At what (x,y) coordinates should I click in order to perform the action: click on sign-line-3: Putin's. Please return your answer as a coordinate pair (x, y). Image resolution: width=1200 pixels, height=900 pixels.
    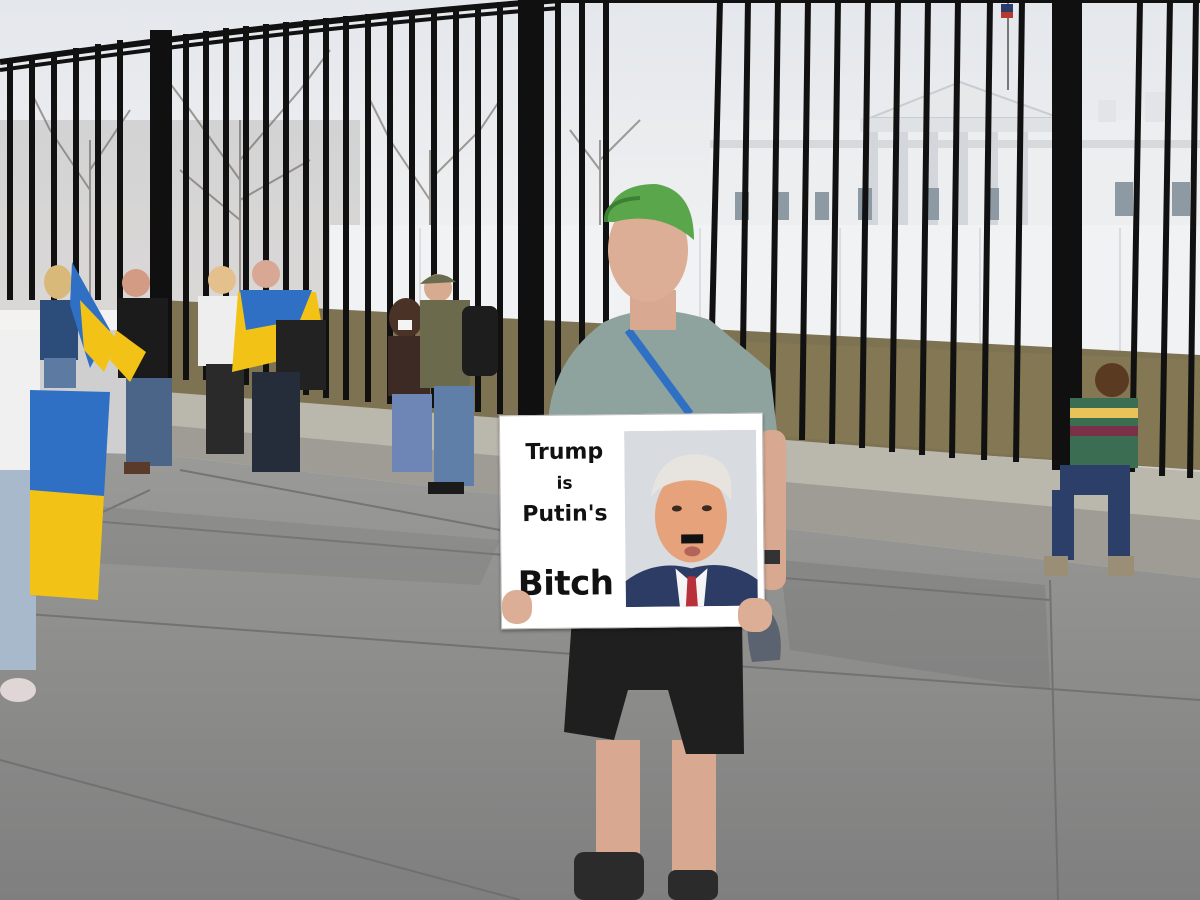
    Looking at the image, I should click on (565, 514).